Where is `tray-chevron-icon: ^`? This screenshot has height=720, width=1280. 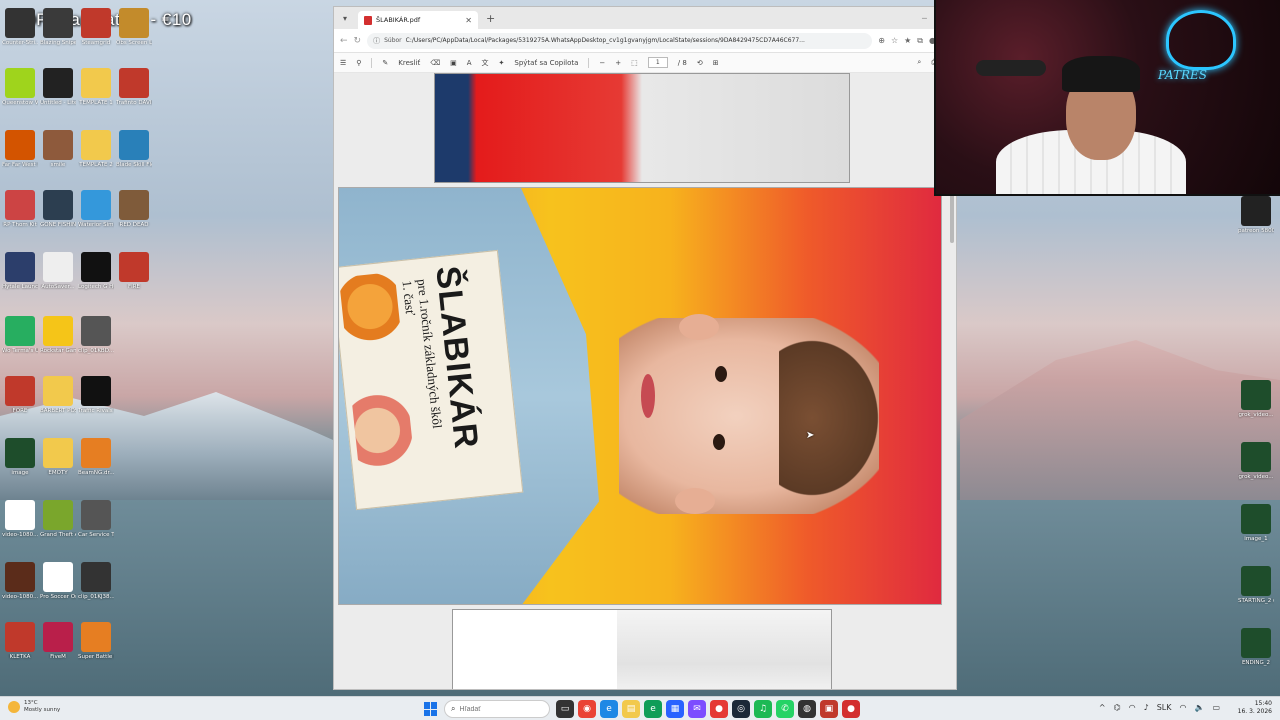
tray-chevron-icon: ^ is located at coordinates (1102, 707).